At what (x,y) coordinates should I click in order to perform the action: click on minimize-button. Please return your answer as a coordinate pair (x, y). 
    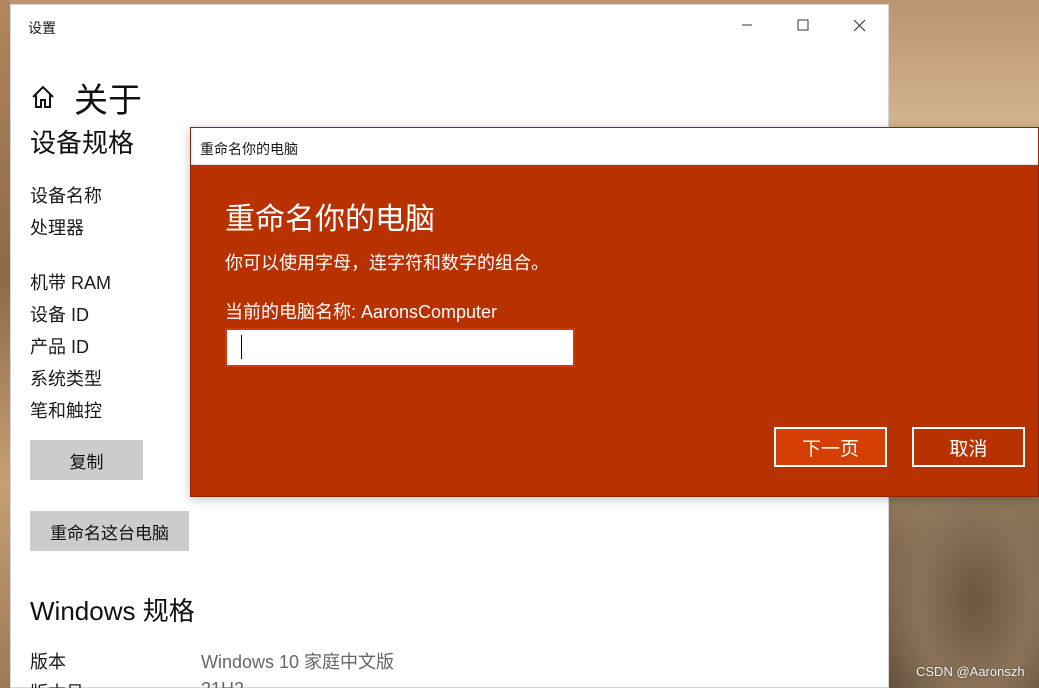
    Looking at the image, I should click on (747, 25).